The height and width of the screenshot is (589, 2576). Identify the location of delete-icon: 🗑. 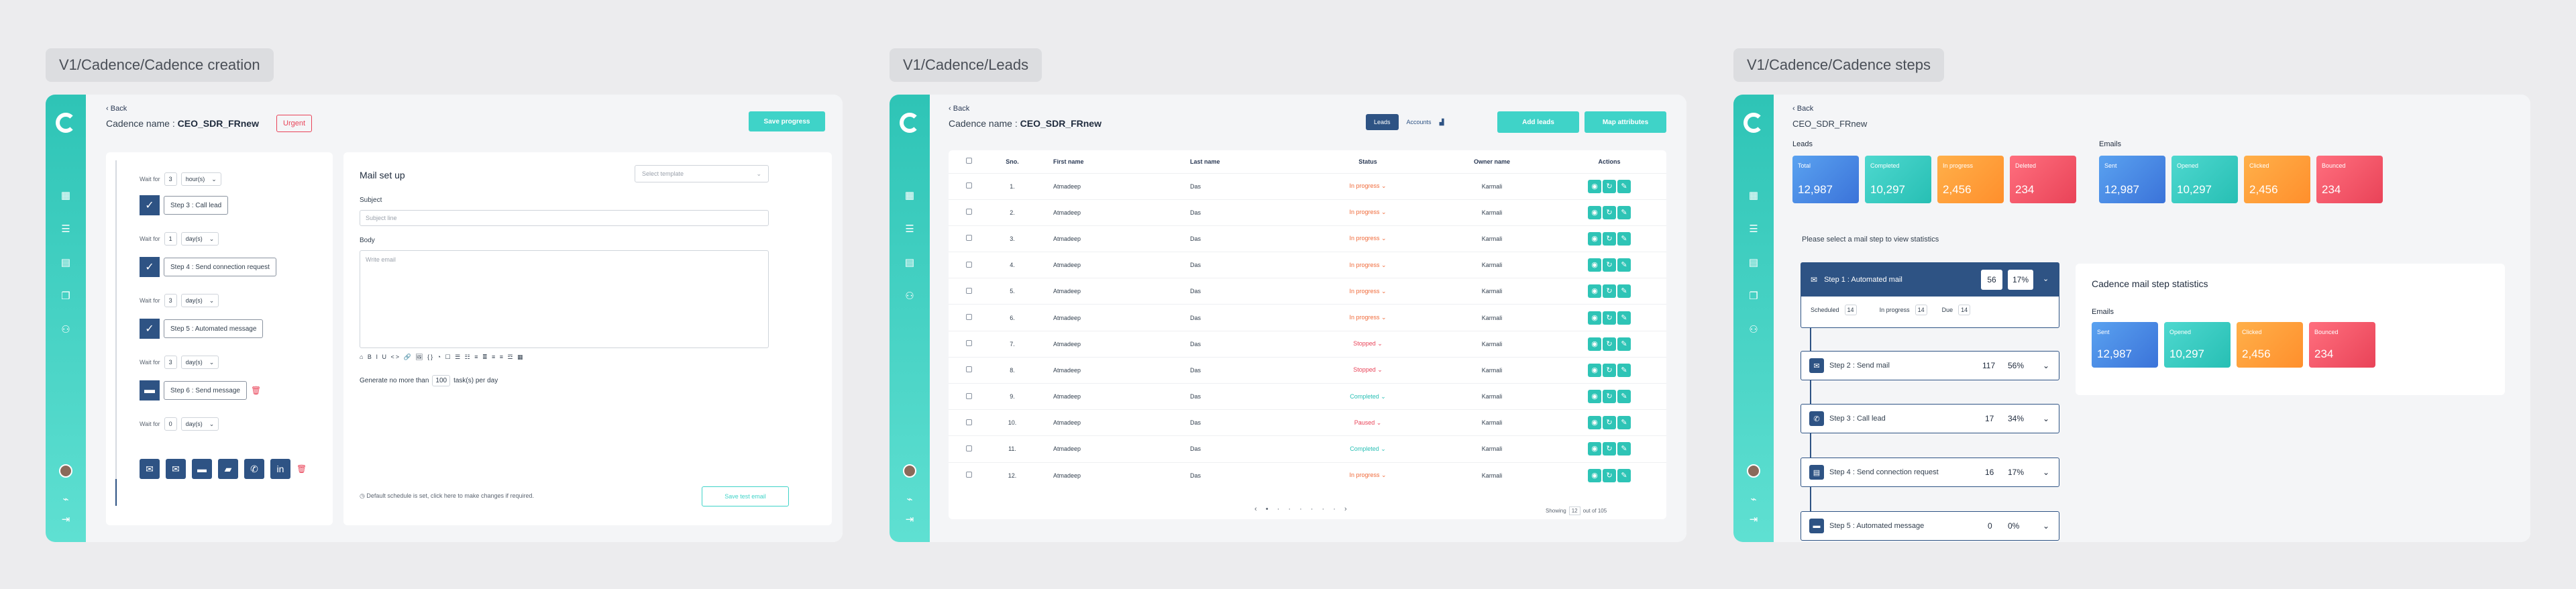
(256, 391).